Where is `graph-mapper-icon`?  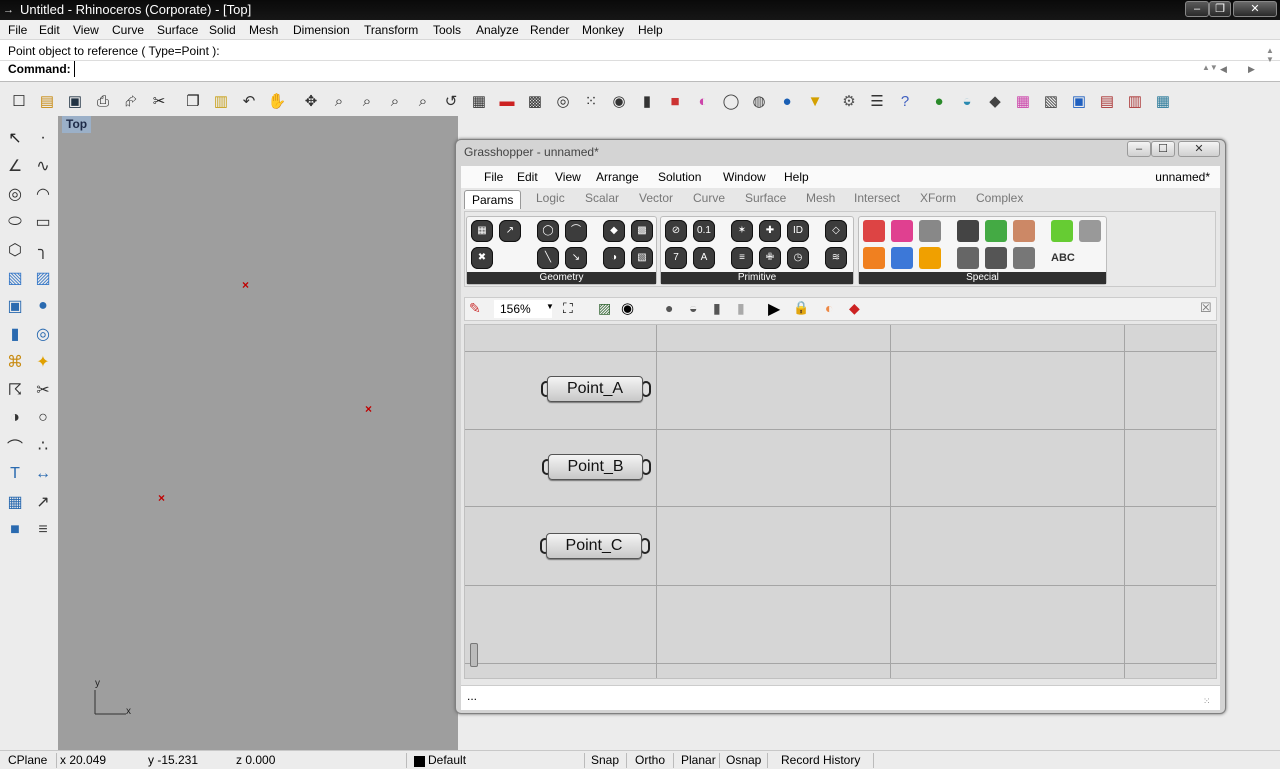 graph-mapper-icon is located at coordinates (930, 258).